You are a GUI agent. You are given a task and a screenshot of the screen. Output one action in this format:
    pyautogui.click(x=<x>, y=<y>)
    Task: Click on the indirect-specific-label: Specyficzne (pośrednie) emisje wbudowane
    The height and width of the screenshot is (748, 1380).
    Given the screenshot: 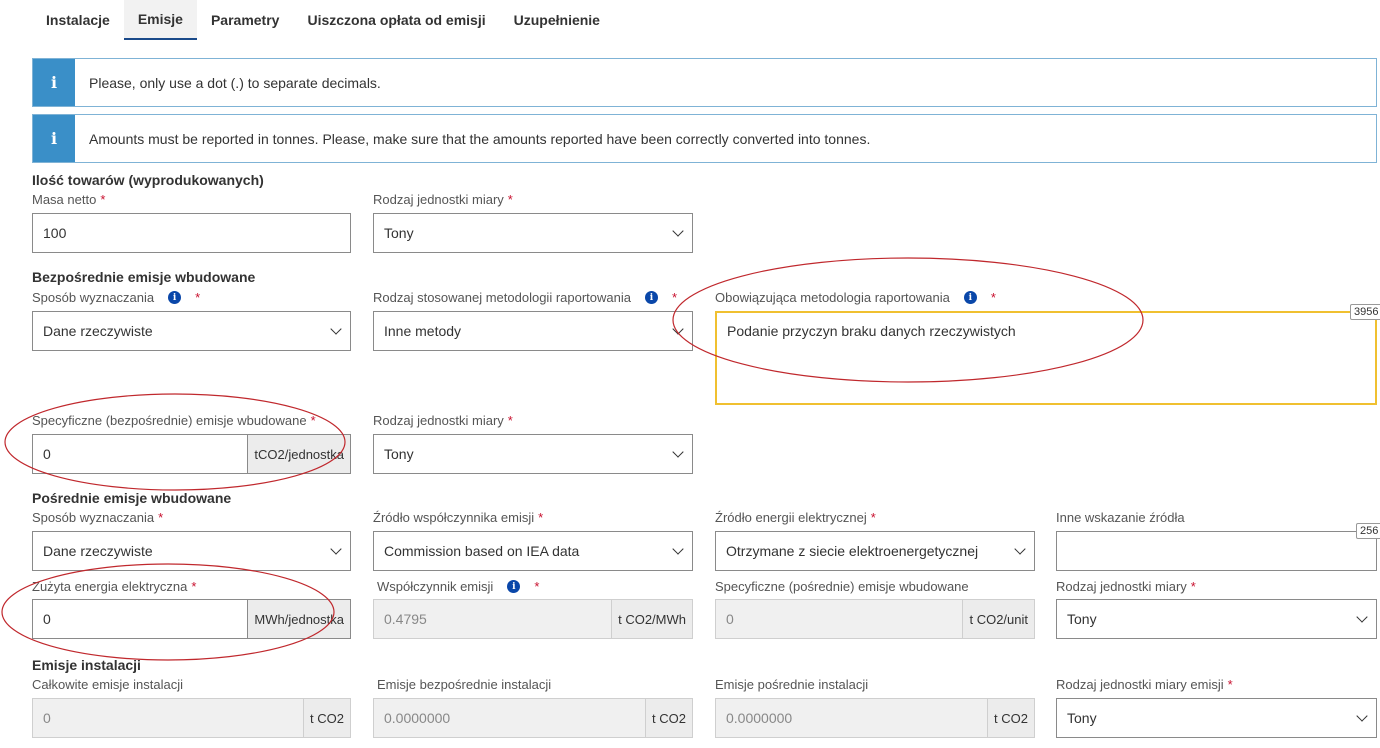 What is the action you would take?
    pyautogui.click(x=842, y=586)
    